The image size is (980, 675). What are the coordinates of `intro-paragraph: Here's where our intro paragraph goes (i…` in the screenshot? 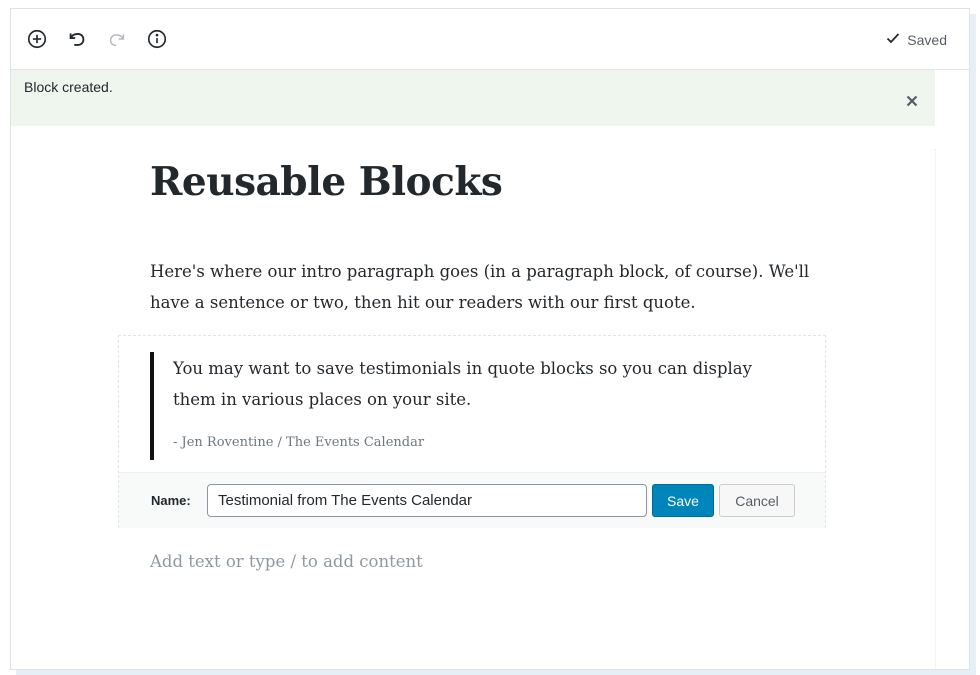 It's located at (480, 287).